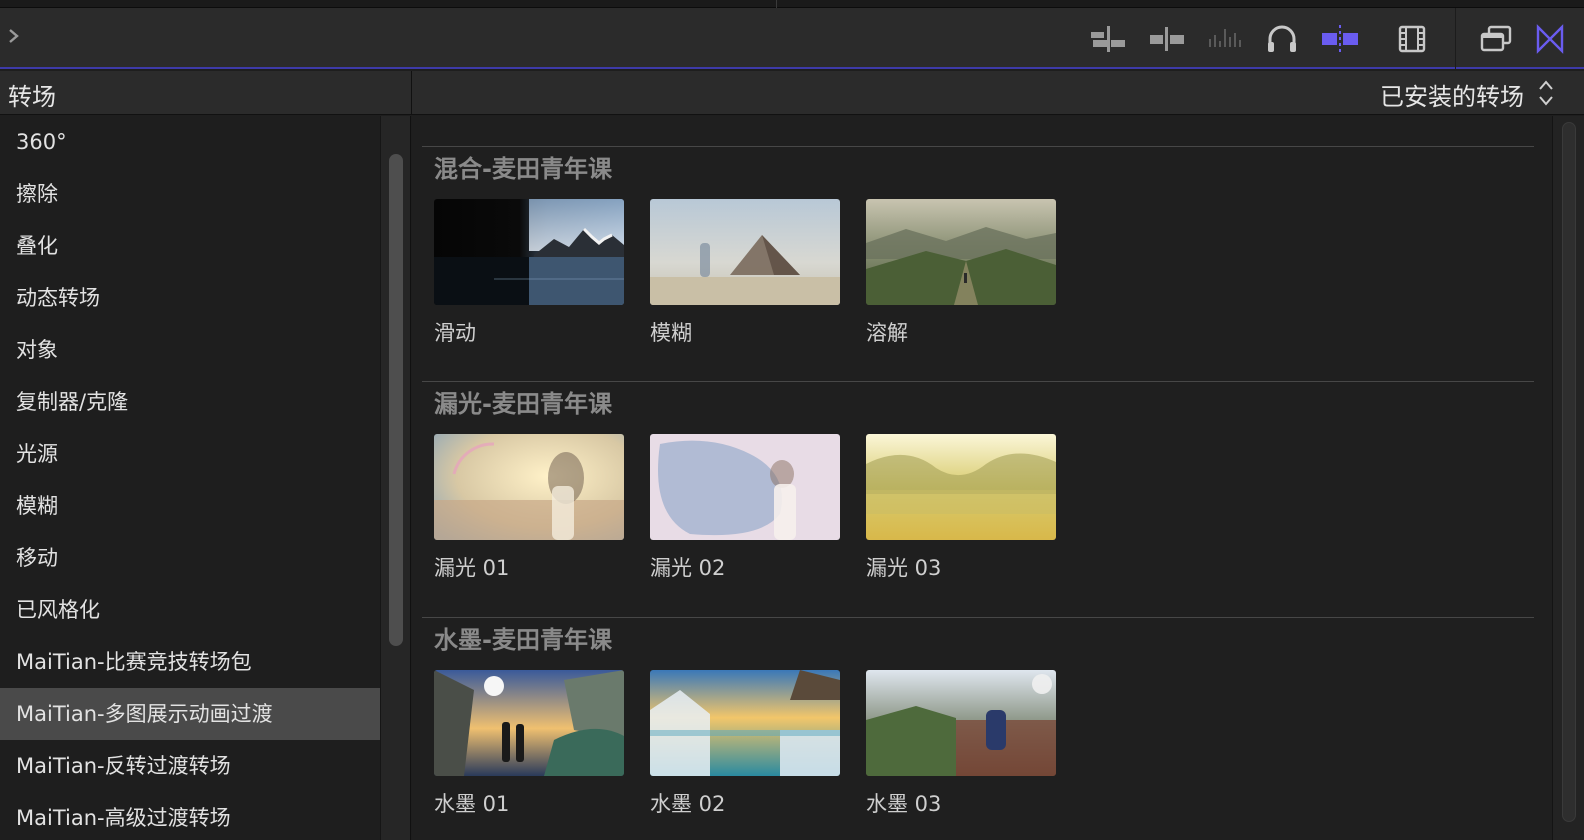 This screenshot has height=840, width=1584. I want to click on sidebar-item-maitian-reverse: MaiTian-反转过渡转场, so click(190, 766).